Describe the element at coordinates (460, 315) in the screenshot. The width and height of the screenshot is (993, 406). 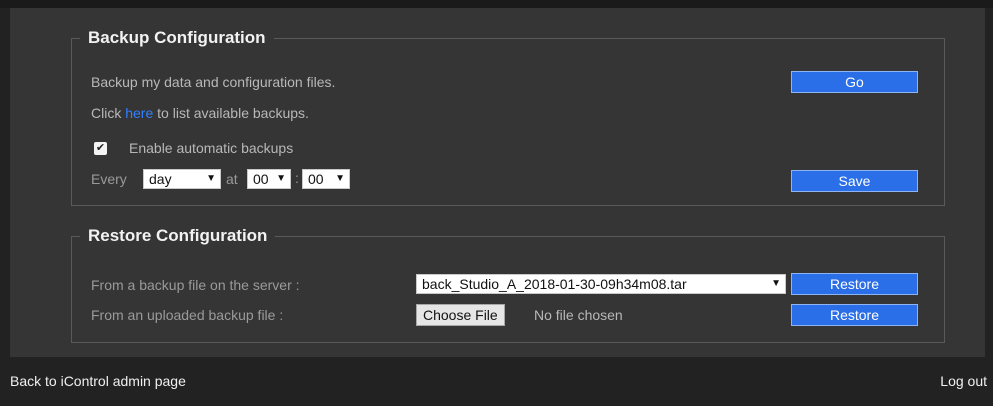
I see `choose-file-button: Choose File` at that location.